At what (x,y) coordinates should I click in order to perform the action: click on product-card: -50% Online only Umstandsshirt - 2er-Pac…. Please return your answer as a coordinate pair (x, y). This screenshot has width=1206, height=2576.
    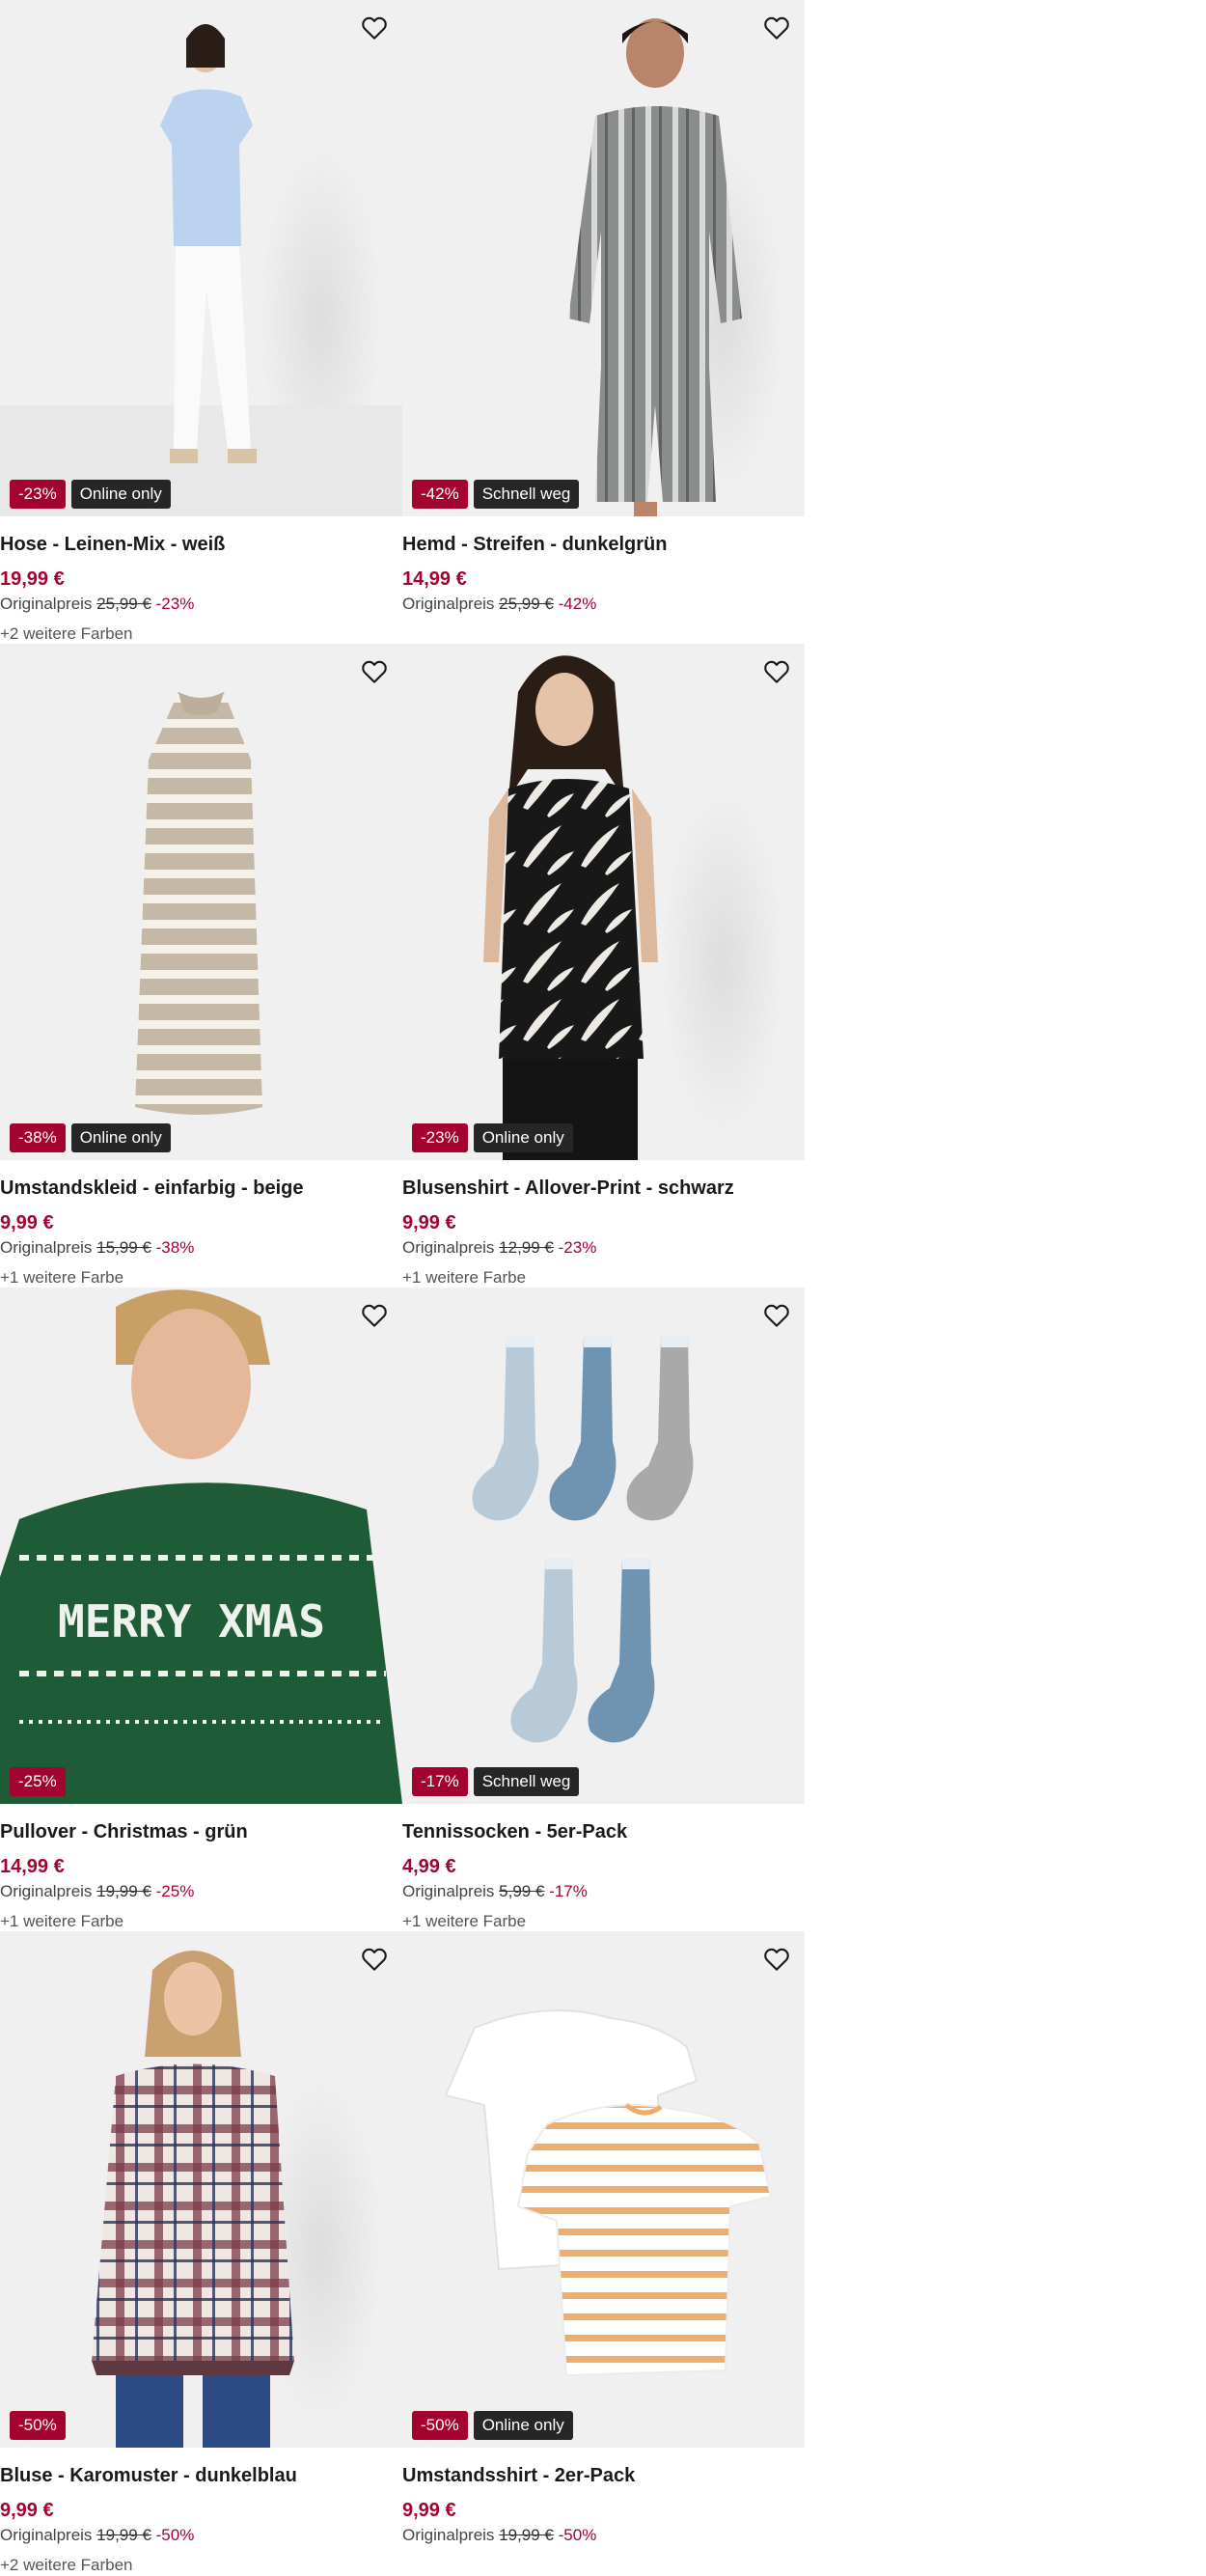
    Looking at the image, I should click on (604, 2253).